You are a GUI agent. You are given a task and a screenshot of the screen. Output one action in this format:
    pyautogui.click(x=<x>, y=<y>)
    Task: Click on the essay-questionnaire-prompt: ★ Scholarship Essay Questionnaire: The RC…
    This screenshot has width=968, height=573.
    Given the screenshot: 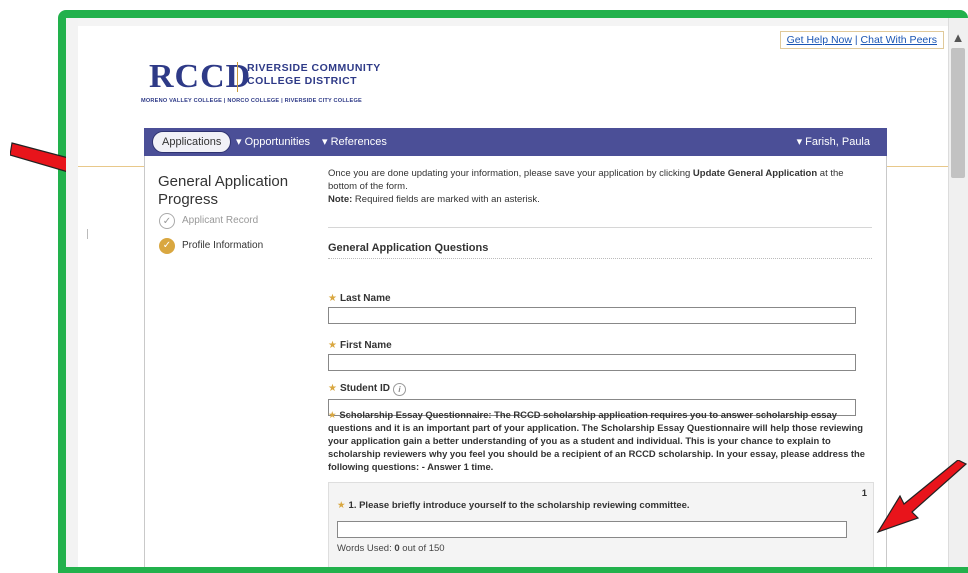 What is the action you would take?
    pyautogui.click(x=600, y=440)
    